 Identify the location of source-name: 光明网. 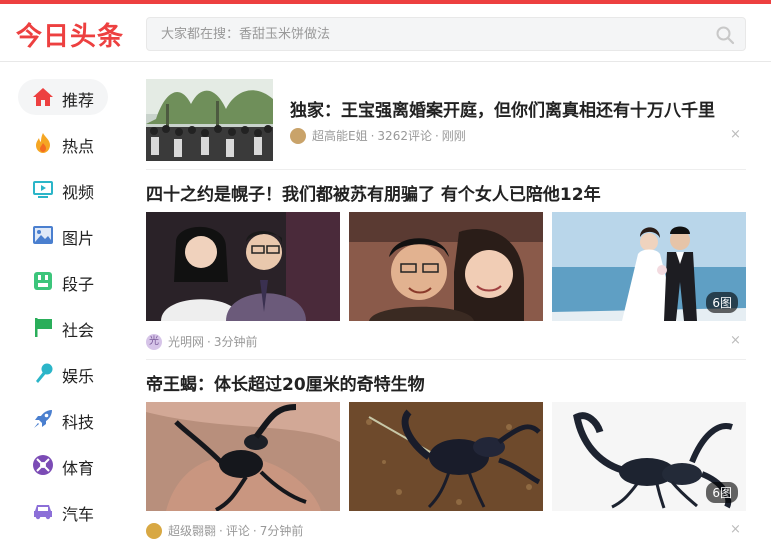
(186, 341).